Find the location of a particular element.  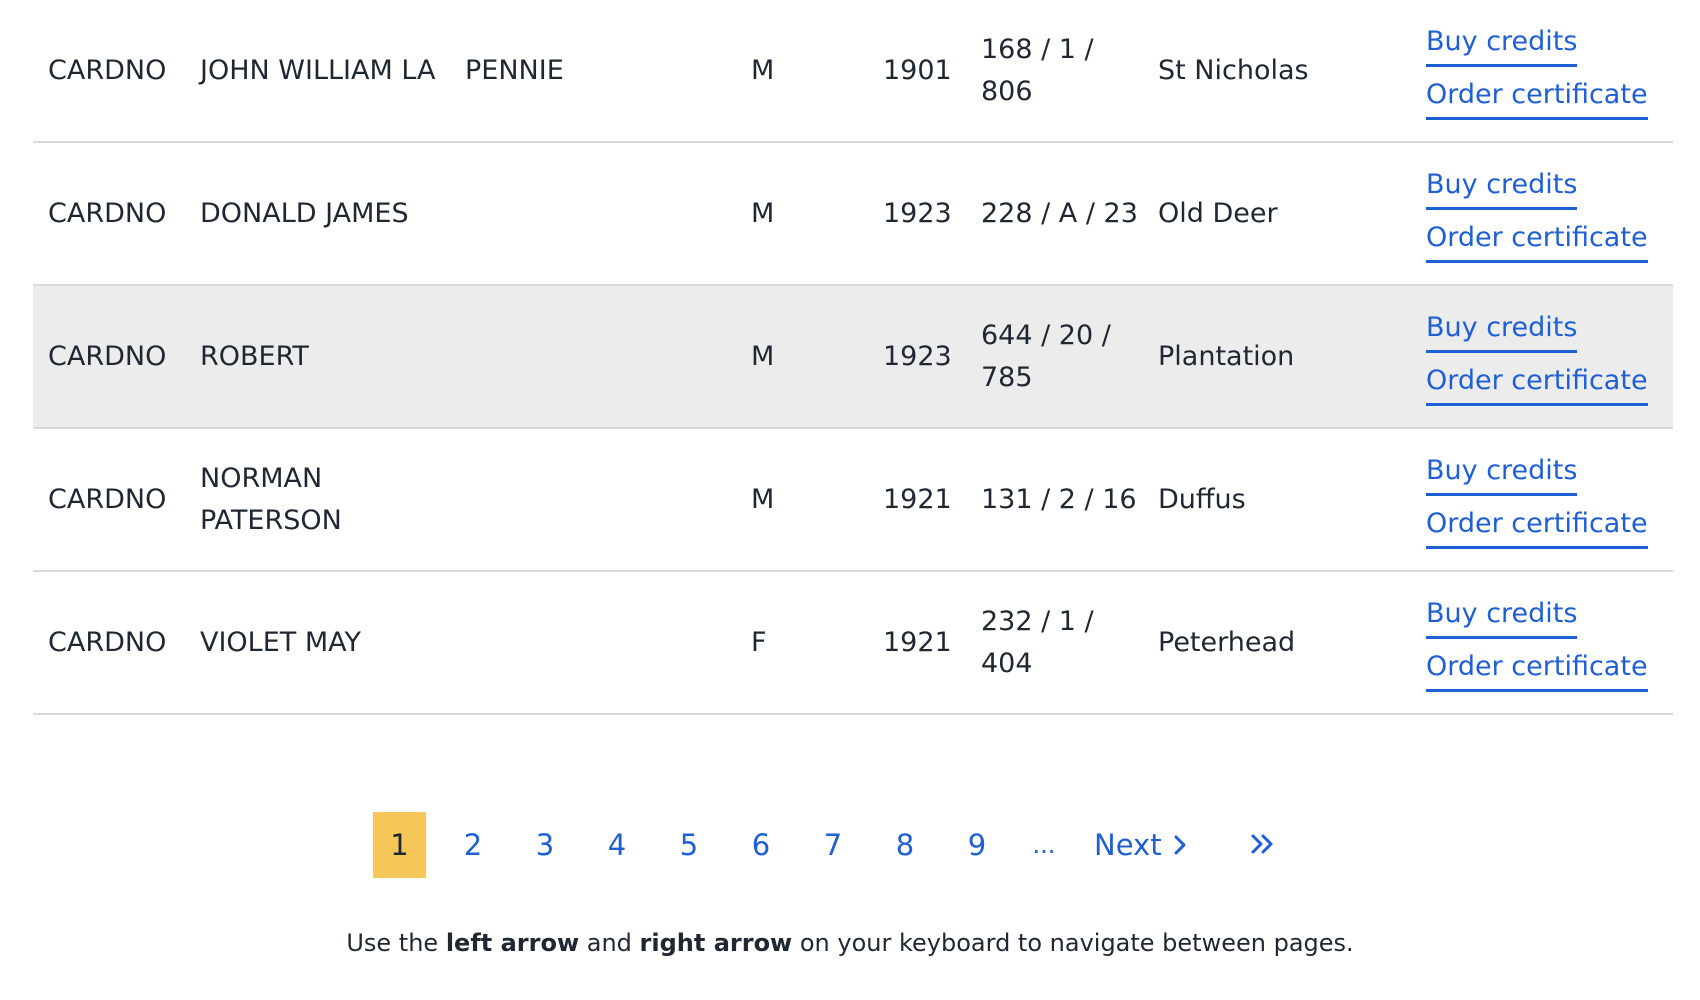

page-1-current: 1 is located at coordinates (399, 845).